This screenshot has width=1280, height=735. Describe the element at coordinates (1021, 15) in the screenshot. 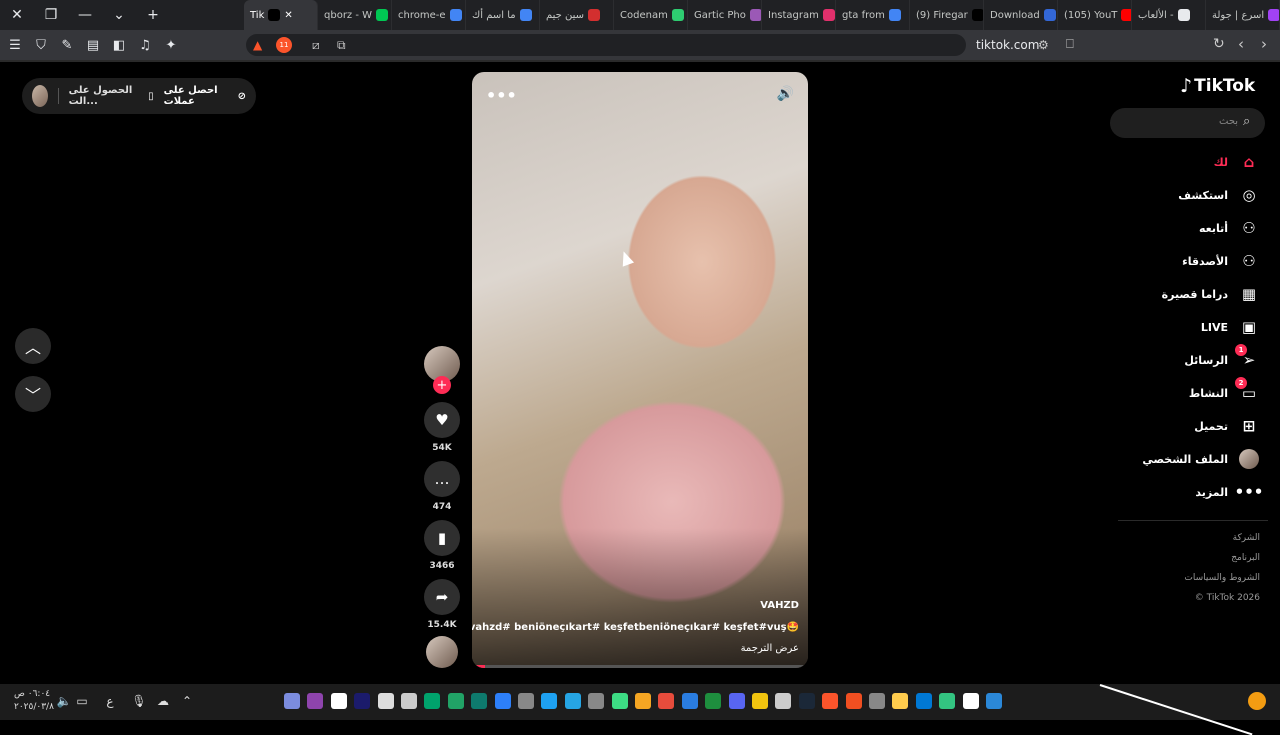

I see `browser-tab: Download` at that location.